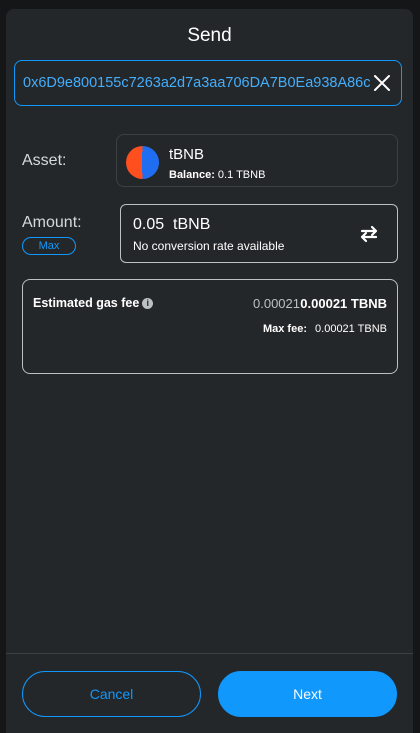  I want to click on next-button: Next, so click(307, 694).